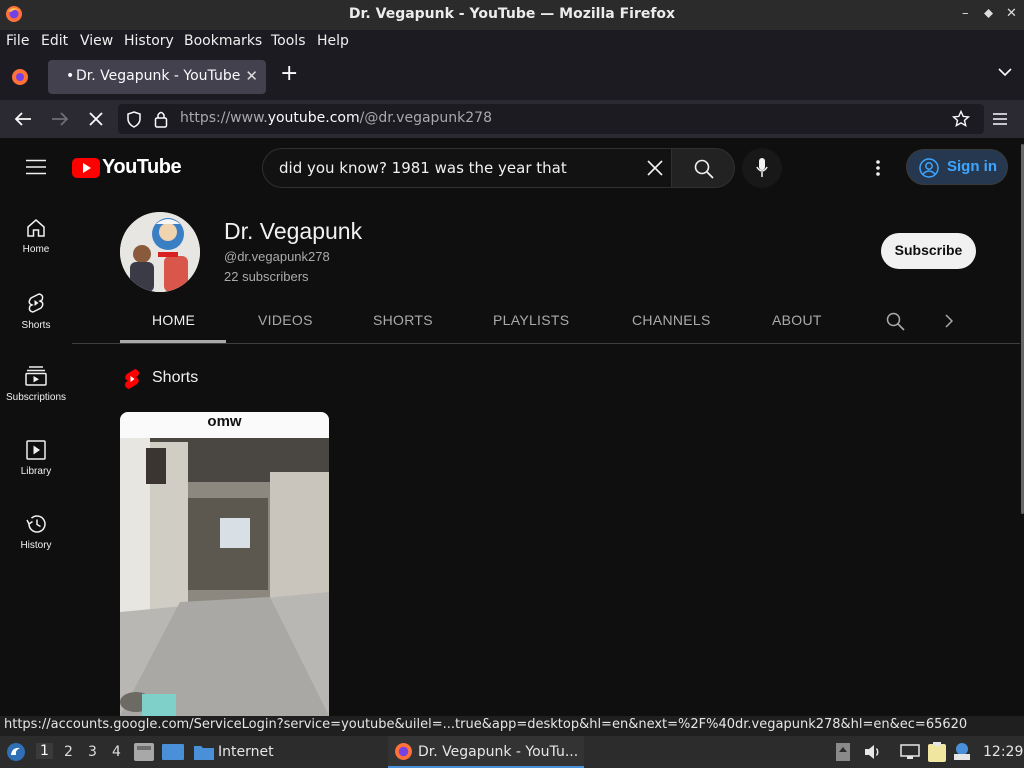 The width and height of the screenshot is (1024, 768). What do you see at coordinates (251, 76) in the screenshot?
I see `close-tab-icon: ✕` at bounding box center [251, 76].